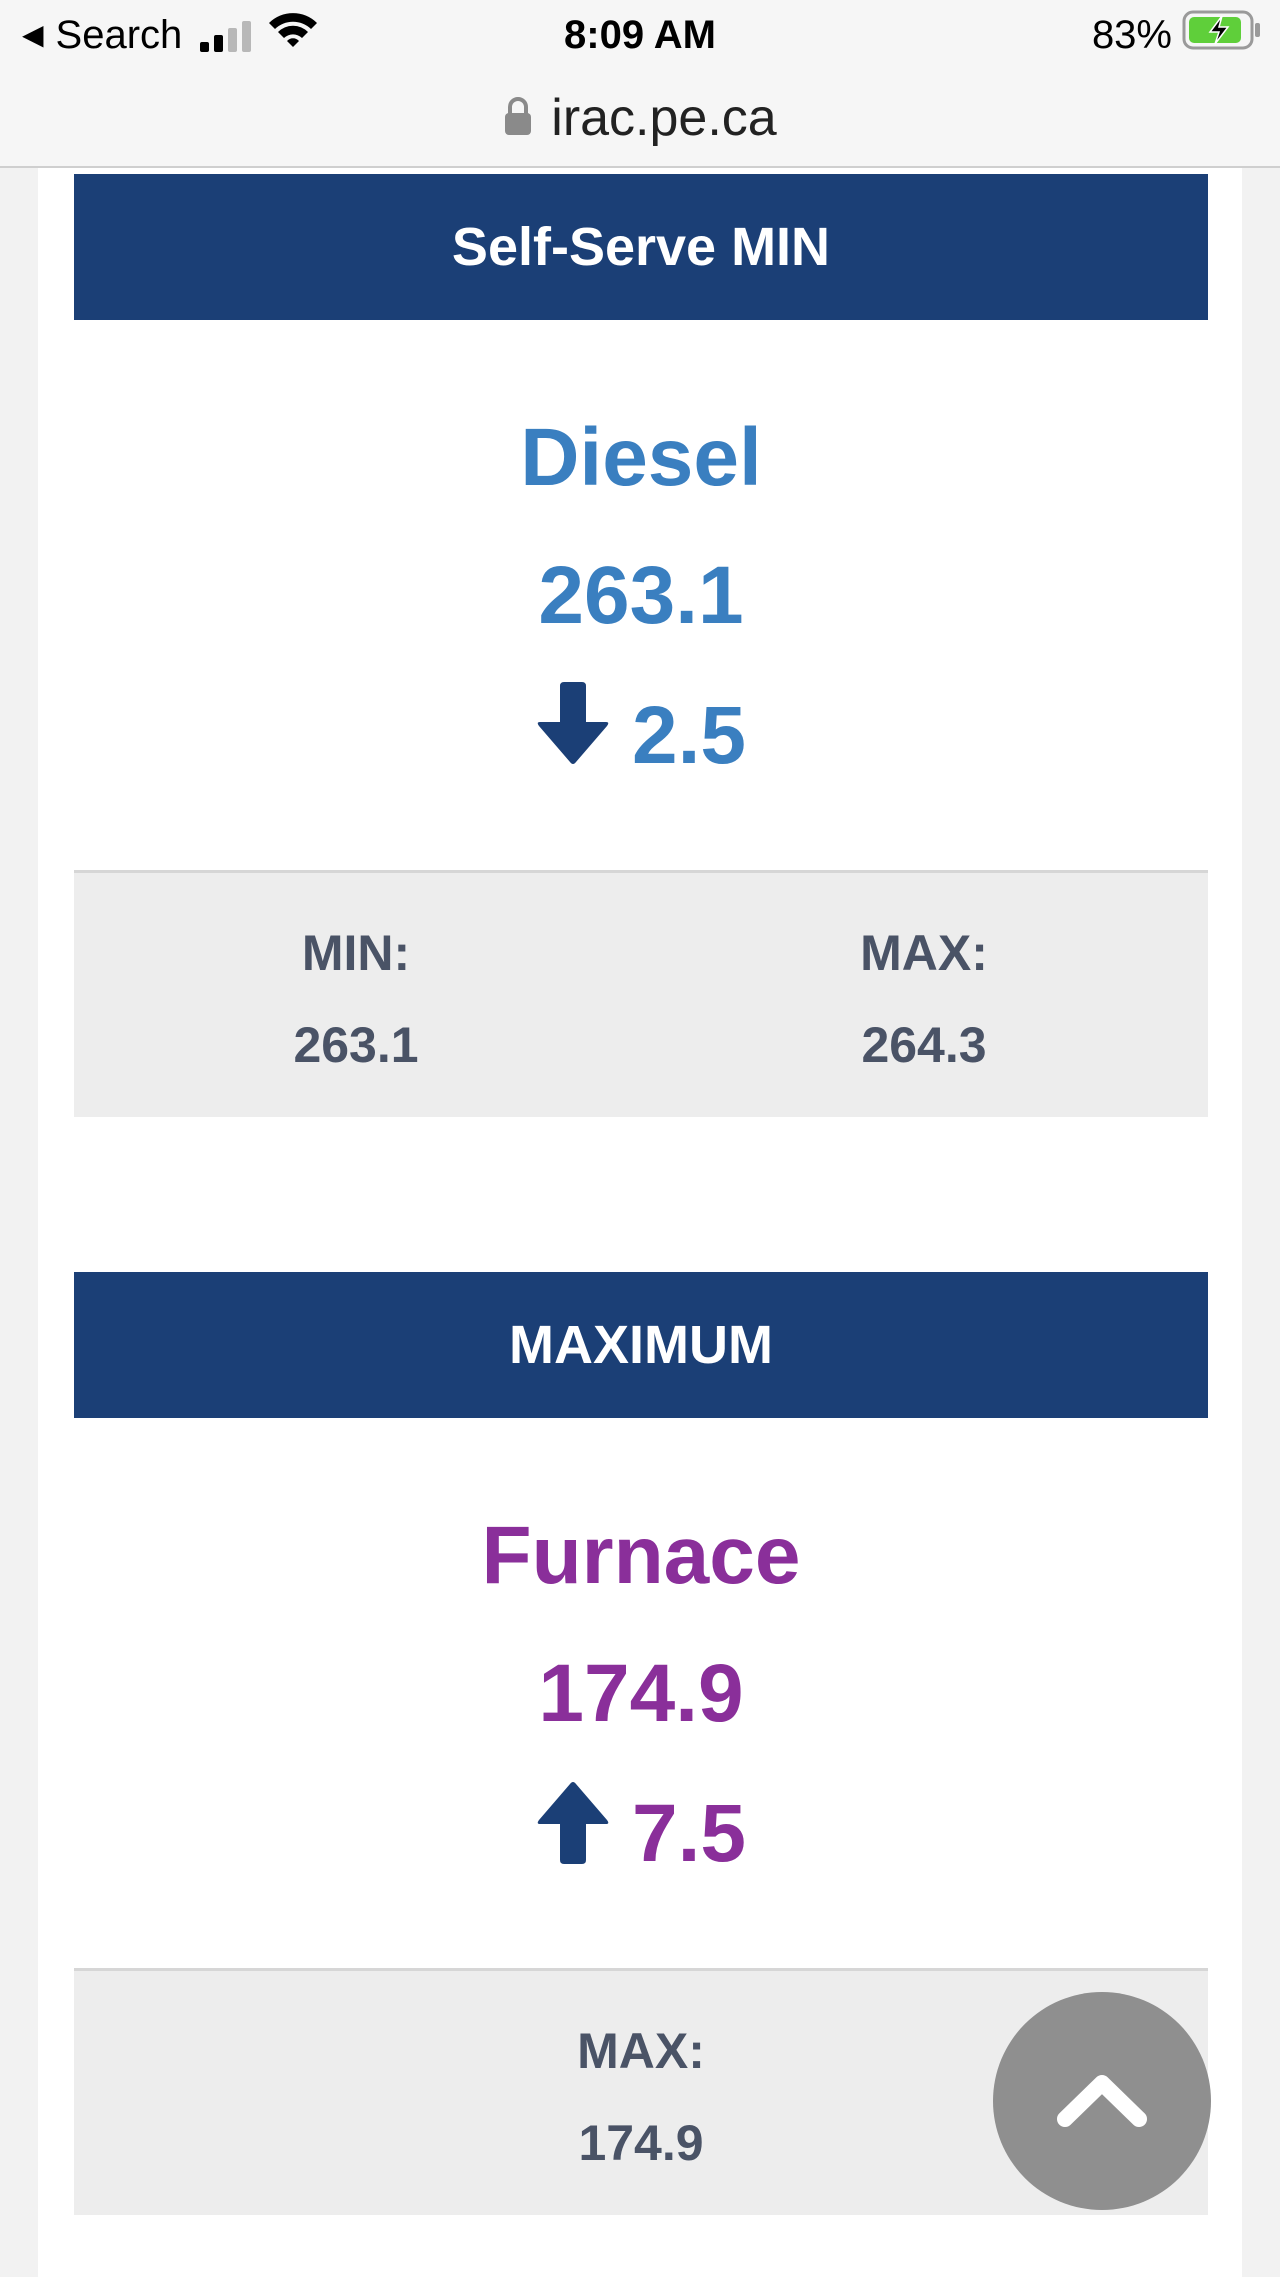 The height and width of the screenshot is (2277, 1280). I want to click on stat-max: MAX: 174.9, so click(641, 2097).